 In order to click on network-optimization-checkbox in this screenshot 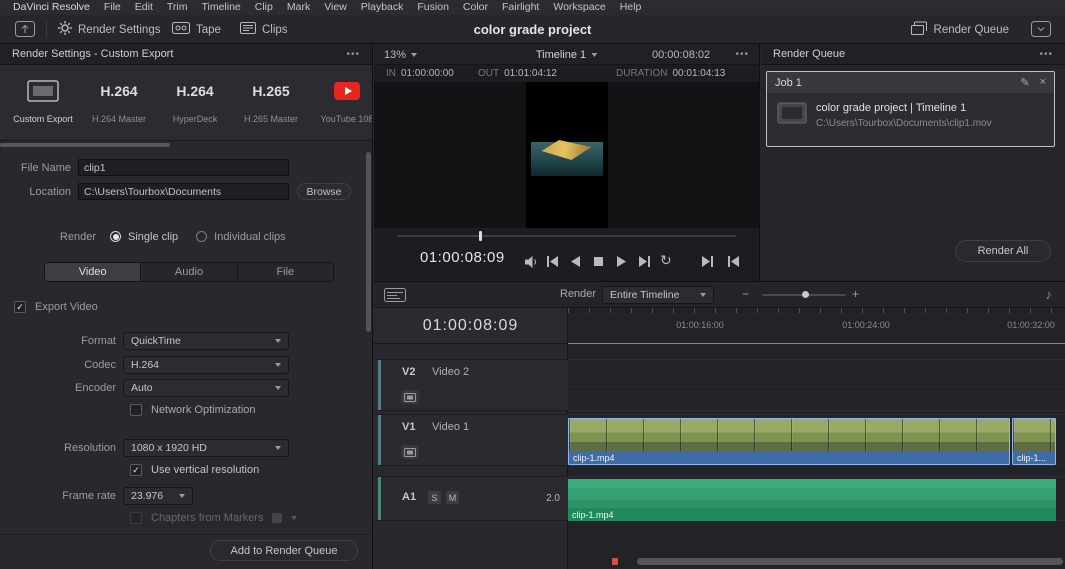, I will do `click(136, 410)`.